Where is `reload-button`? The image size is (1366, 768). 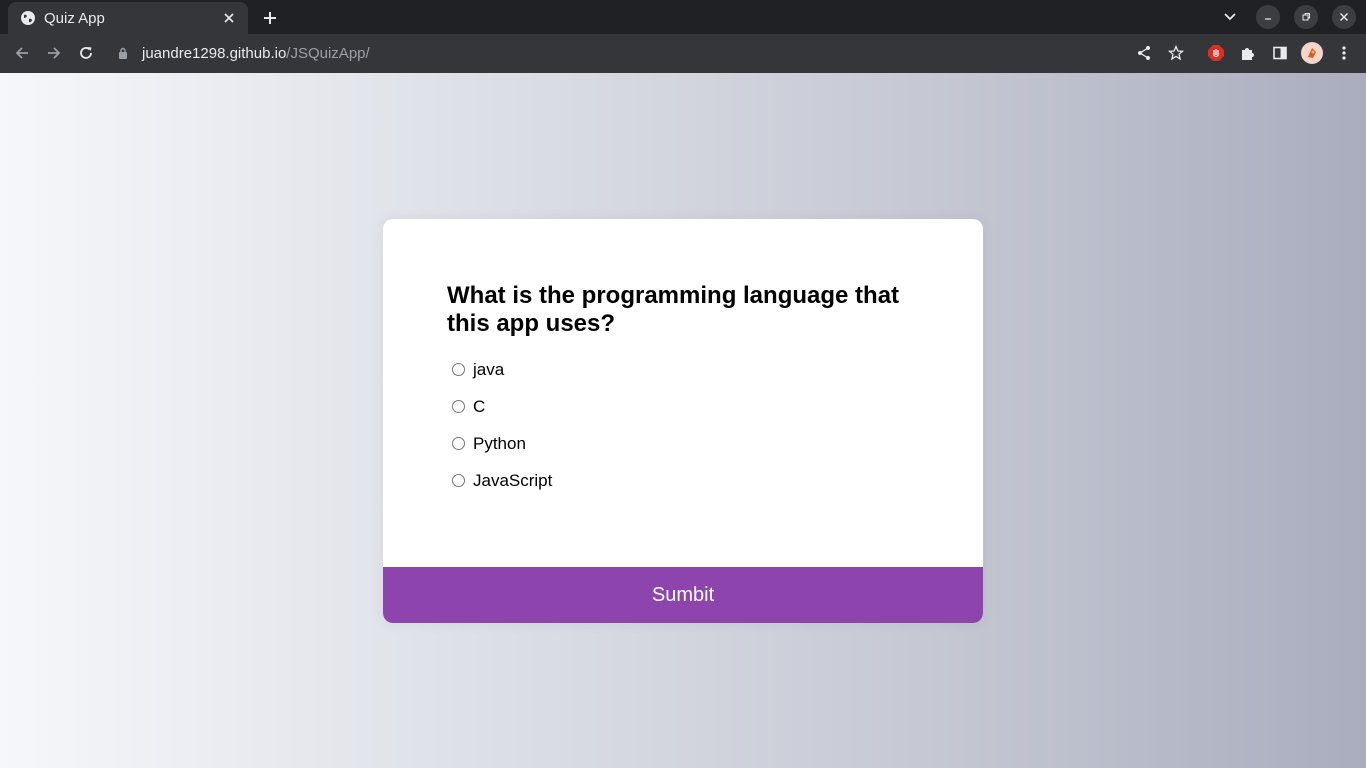 reload-button is located at coordinates (86, 53).